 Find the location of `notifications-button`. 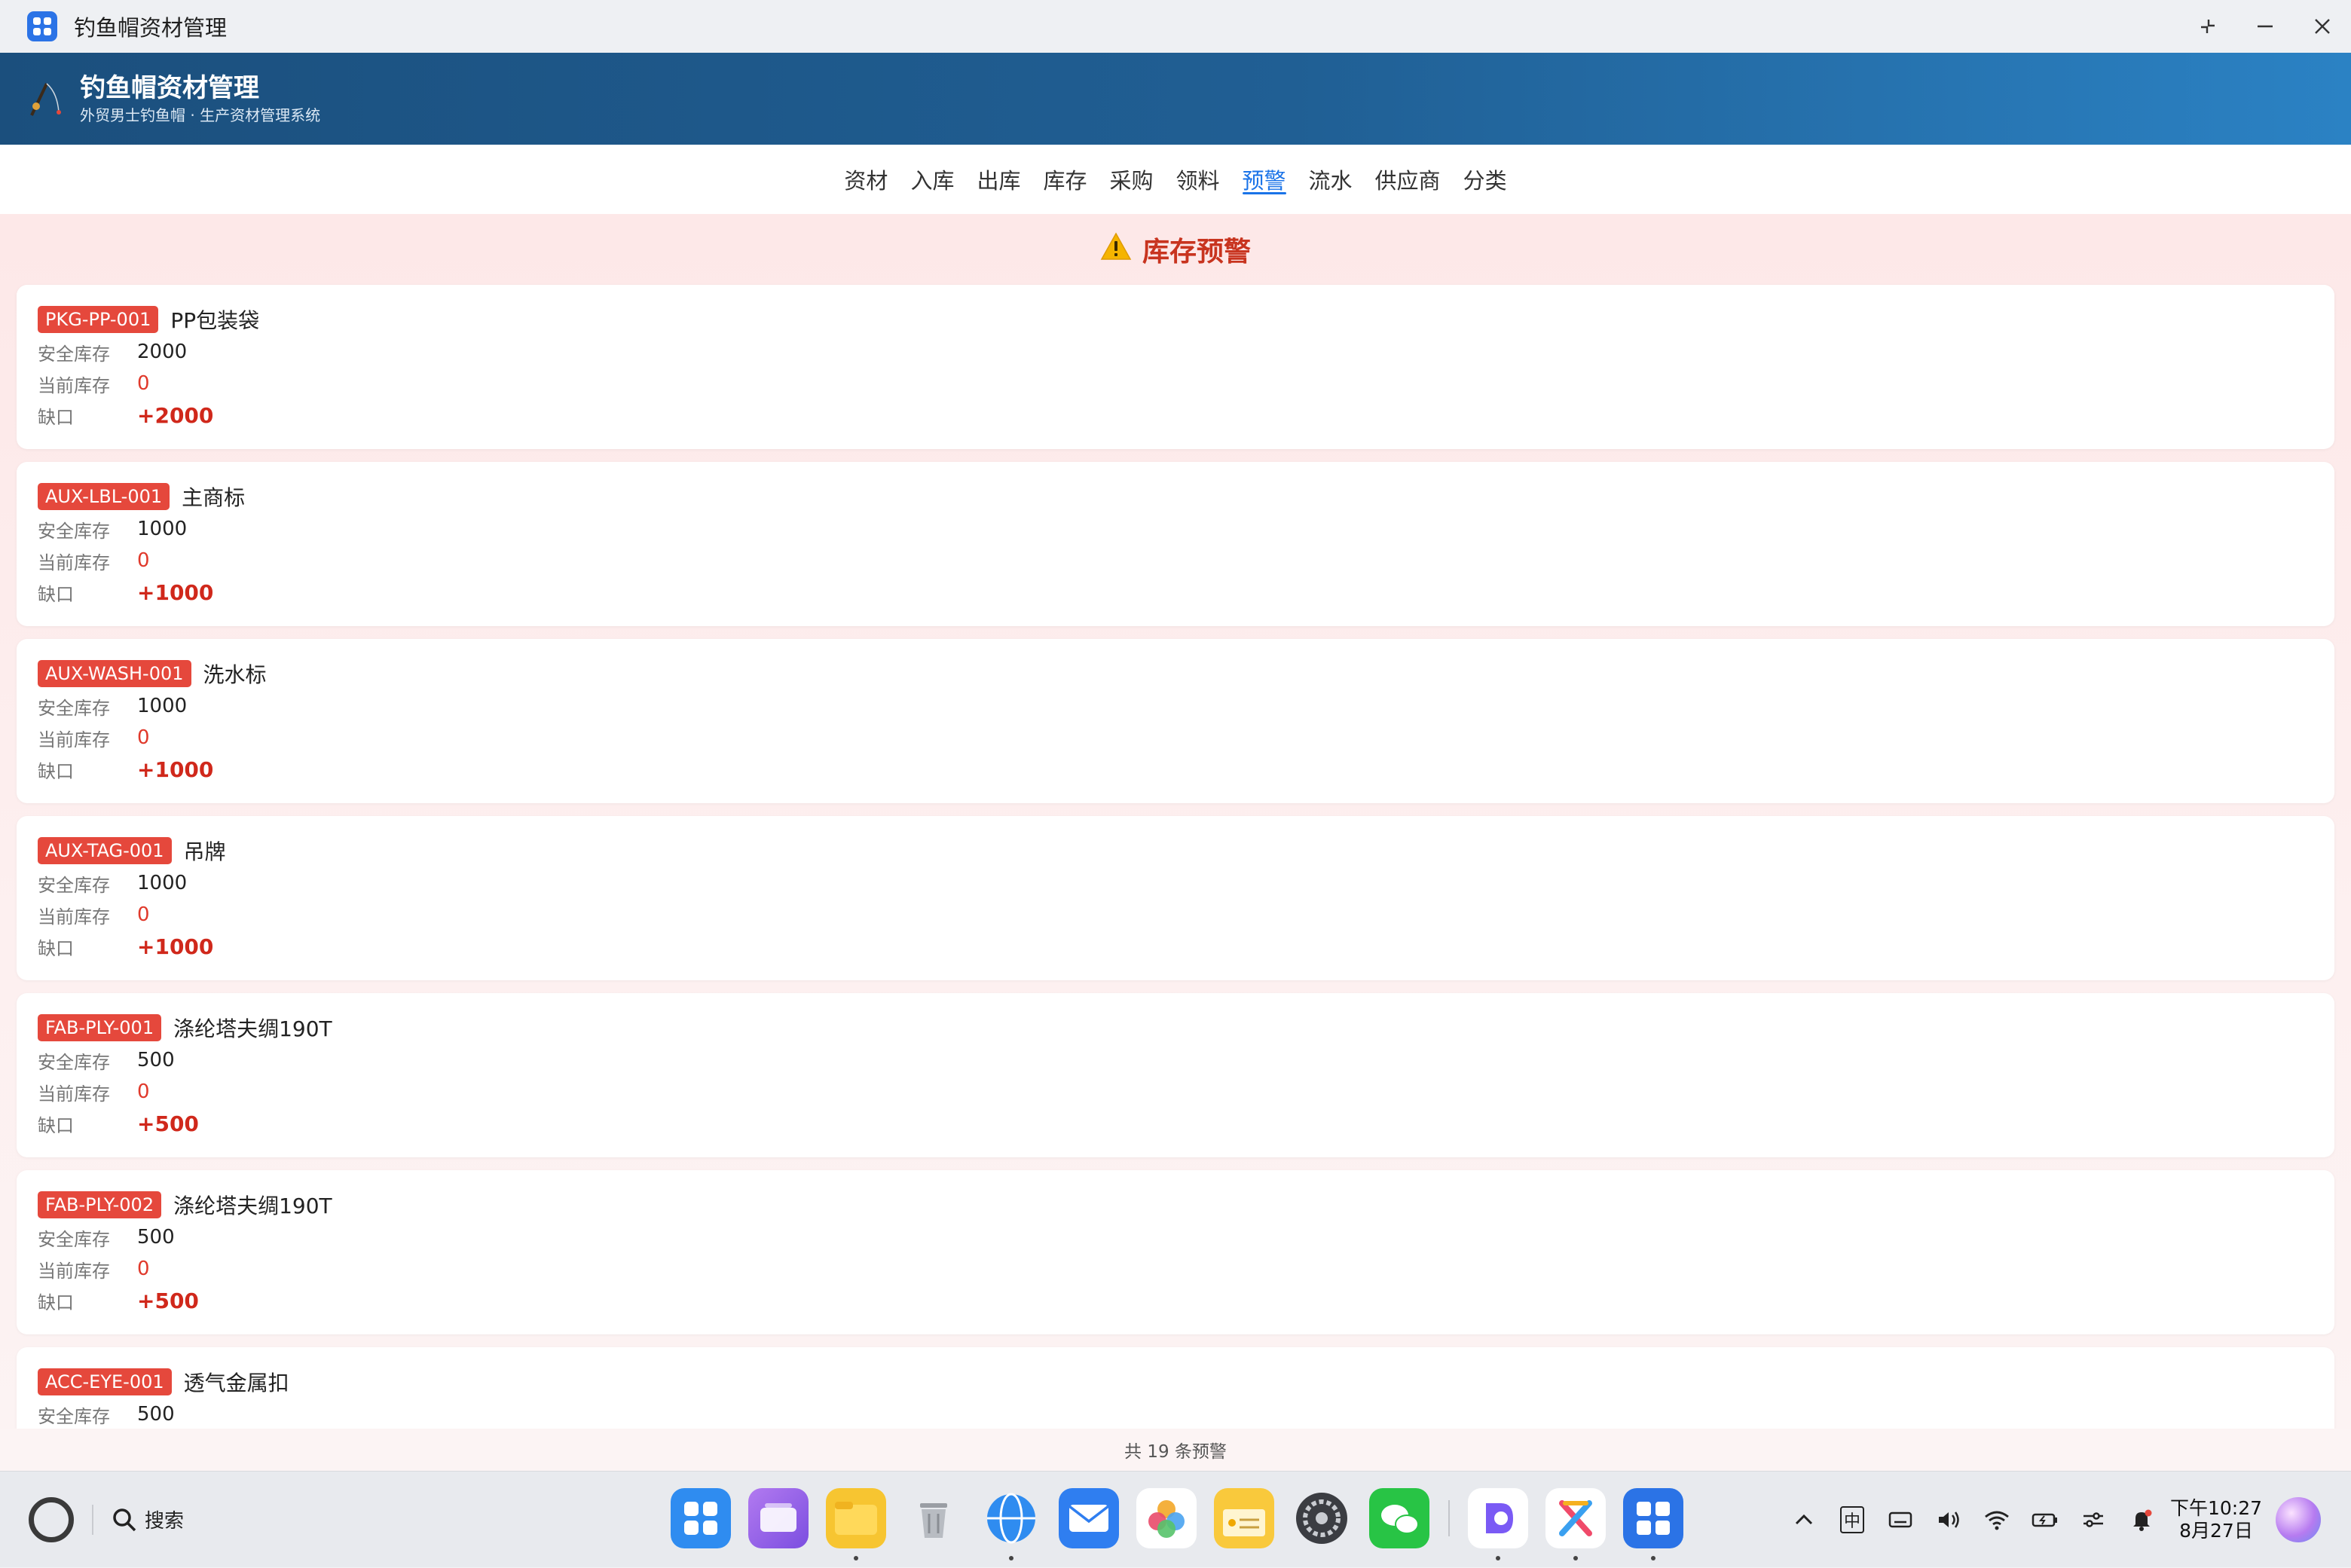

notifications-button is located at coordinates (2141, 1520).